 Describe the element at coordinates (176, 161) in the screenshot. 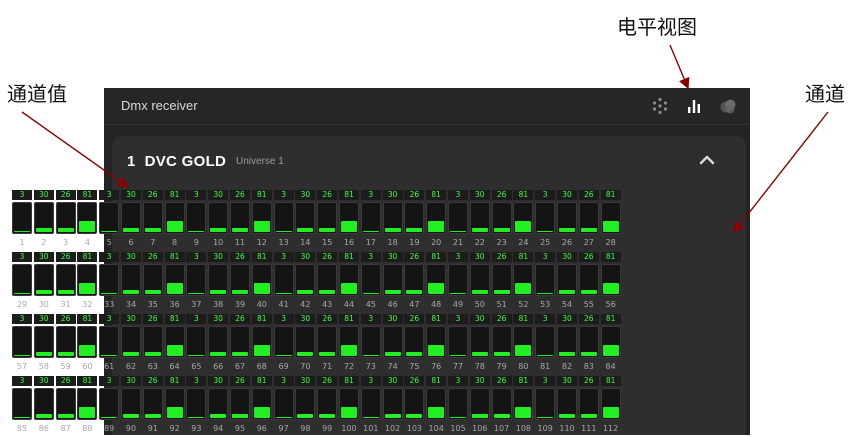

I see `fixture-header: 1 DVC GOLD` at that location.